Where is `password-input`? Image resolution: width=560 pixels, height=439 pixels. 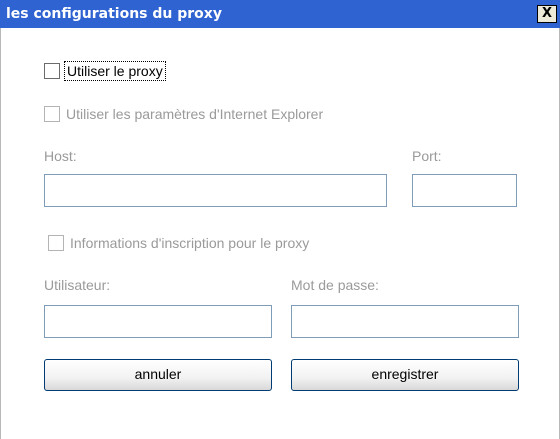 password-input is located at coordinates (405, 321).